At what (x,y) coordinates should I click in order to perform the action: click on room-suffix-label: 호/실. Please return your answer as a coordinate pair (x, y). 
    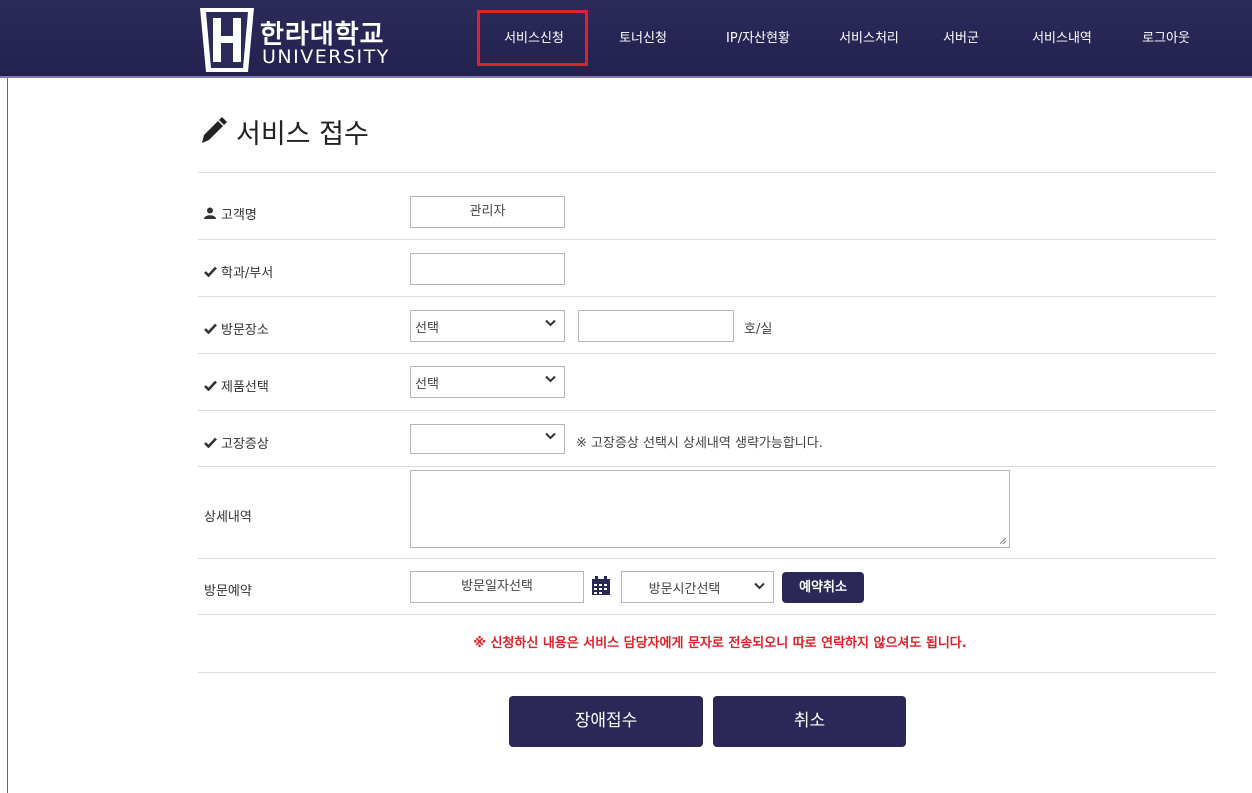
    Looking at the image, I should click on (758, 329).